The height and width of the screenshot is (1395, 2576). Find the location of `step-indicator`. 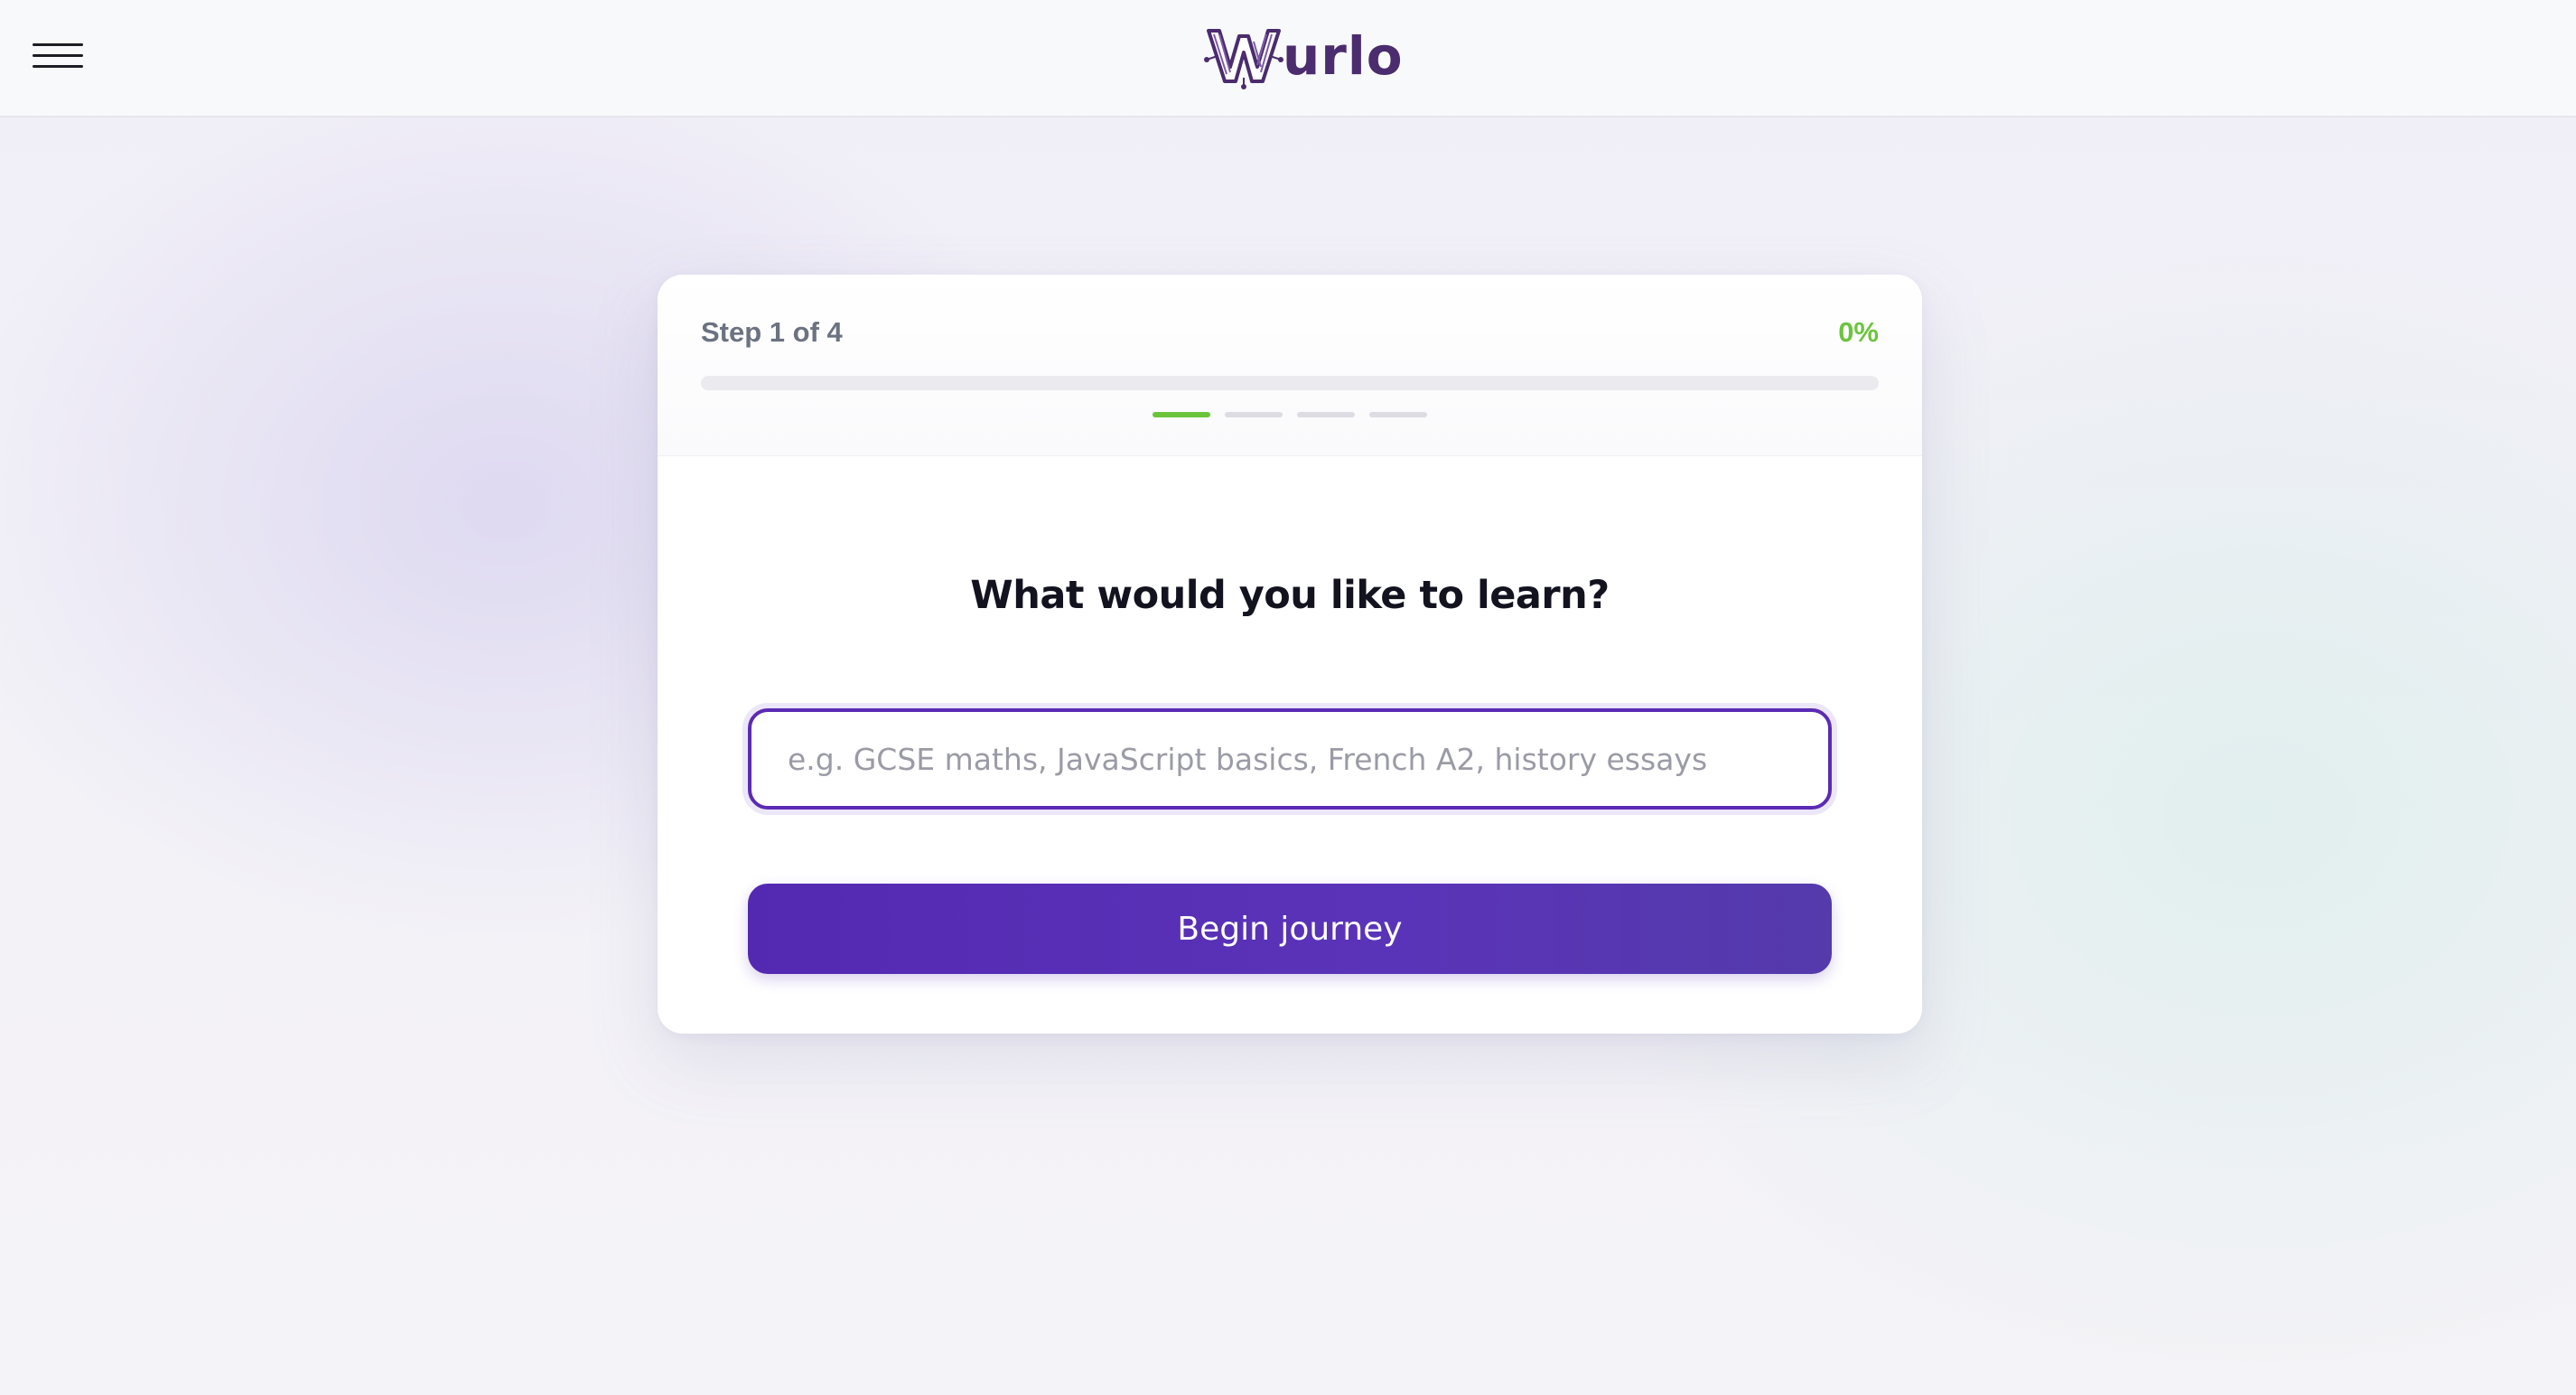

step-indicator is located at coordinates (1290, 414).